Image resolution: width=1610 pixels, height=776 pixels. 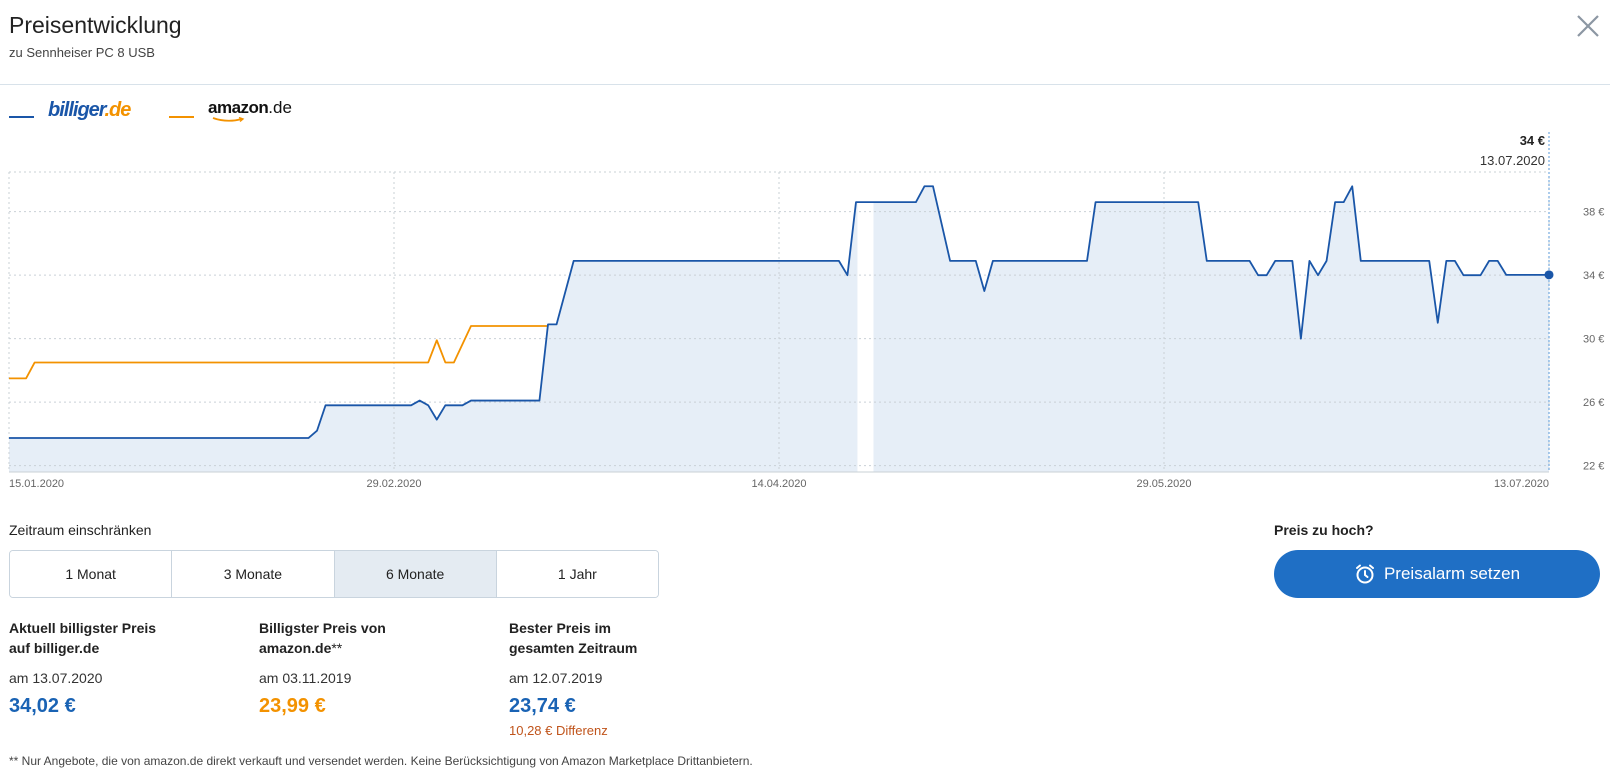 I want to click on stat-current-date: am 13.07.2020, so click(x=56, y=678).